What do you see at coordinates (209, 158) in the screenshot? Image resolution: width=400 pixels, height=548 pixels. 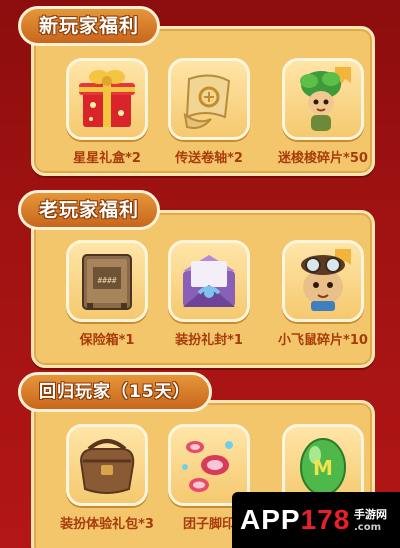 I see `reward-label: 传送卷轴*2` at bounding box center [209, 158].